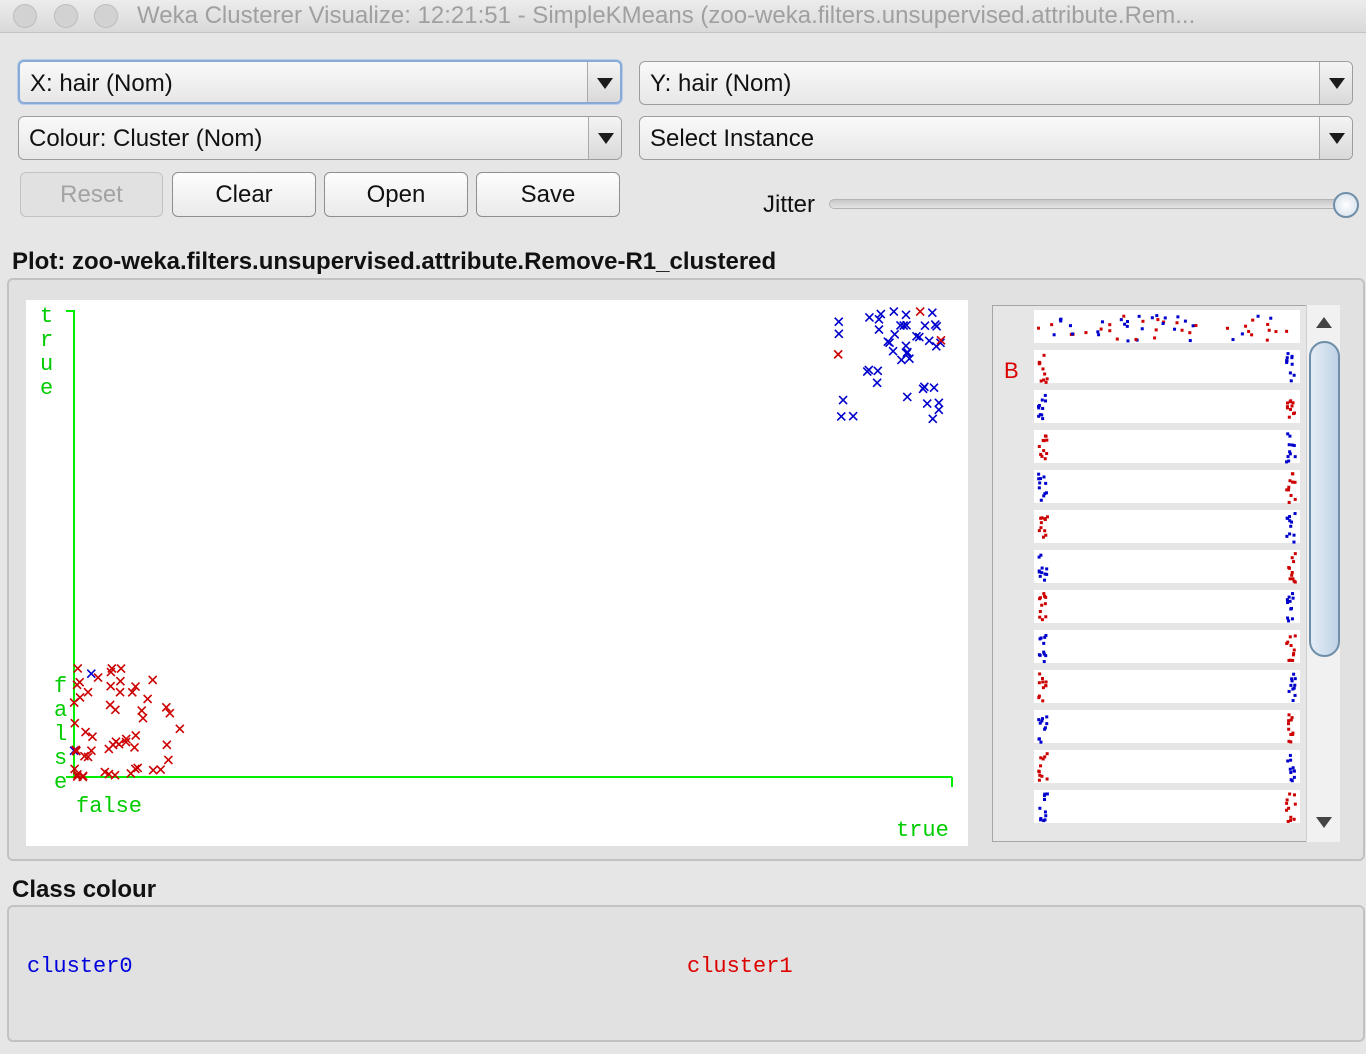 The height and width of the screenshot is (1054, 1366). Describe the element at coordinates (1323, 322) in the screenshot. I see `scroll-up-icon` at that location.